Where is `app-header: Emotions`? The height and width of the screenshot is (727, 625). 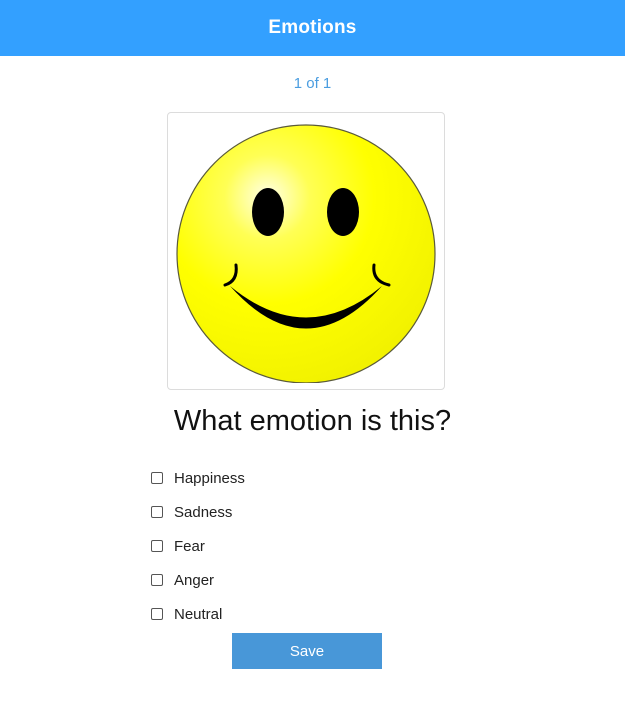 app-header: Emotions is located at coordinates (312, 28).